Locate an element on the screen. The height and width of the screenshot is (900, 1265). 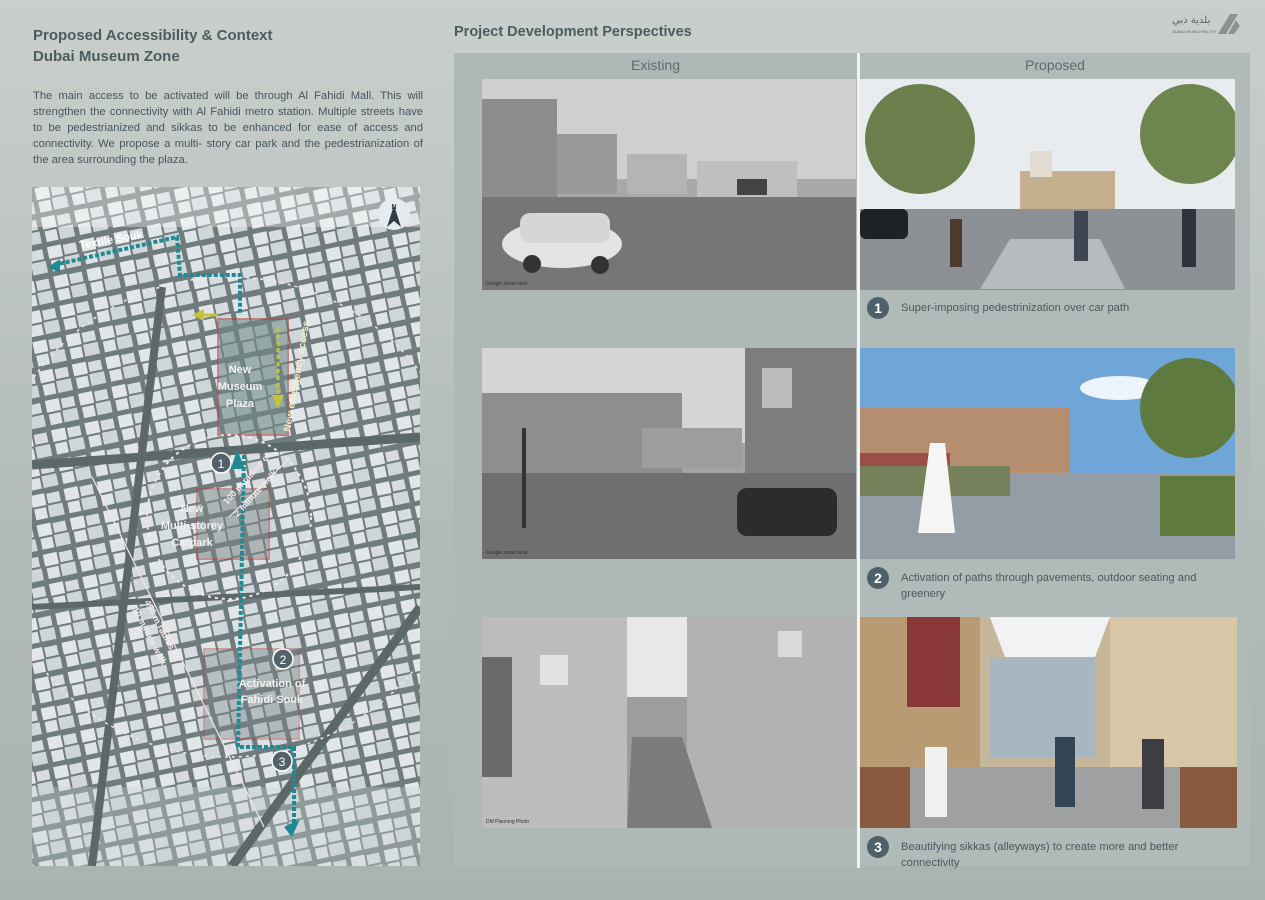
map-label-plaza-1: New is located at coordinates (240, 370).